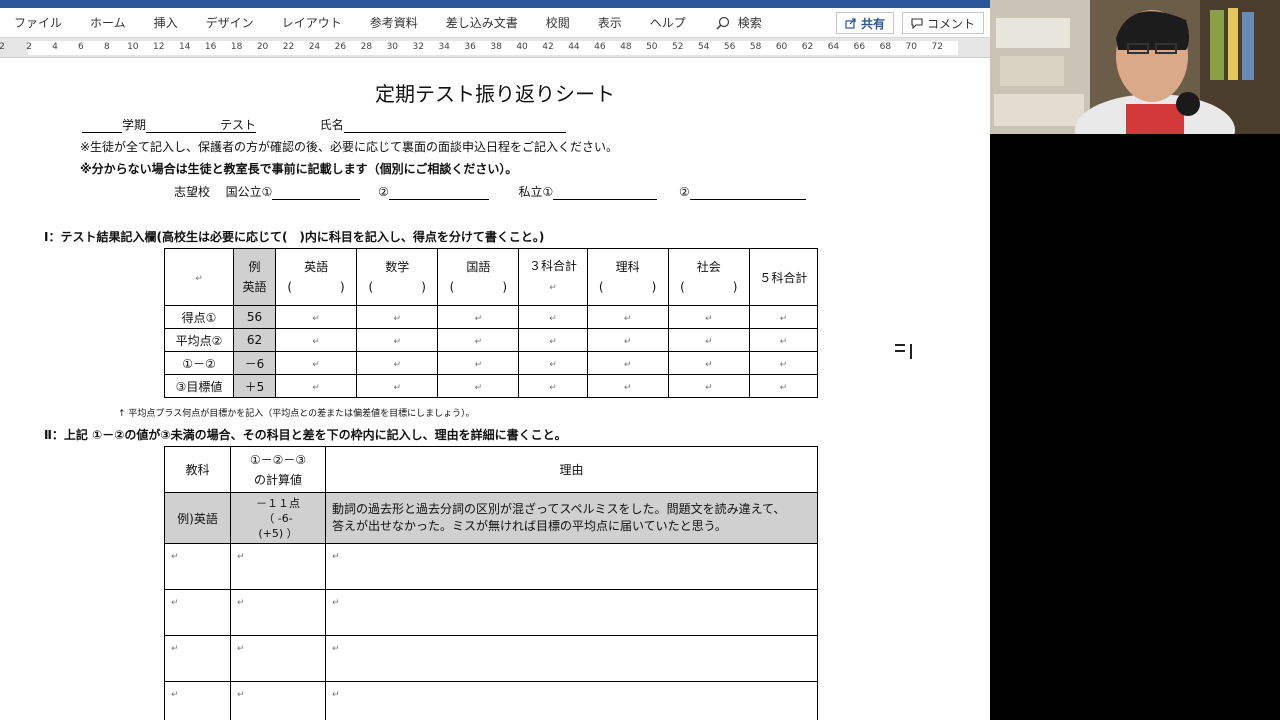 The image size is (1280, 720). I want to click on test-label: テスト, so click(238, 125).